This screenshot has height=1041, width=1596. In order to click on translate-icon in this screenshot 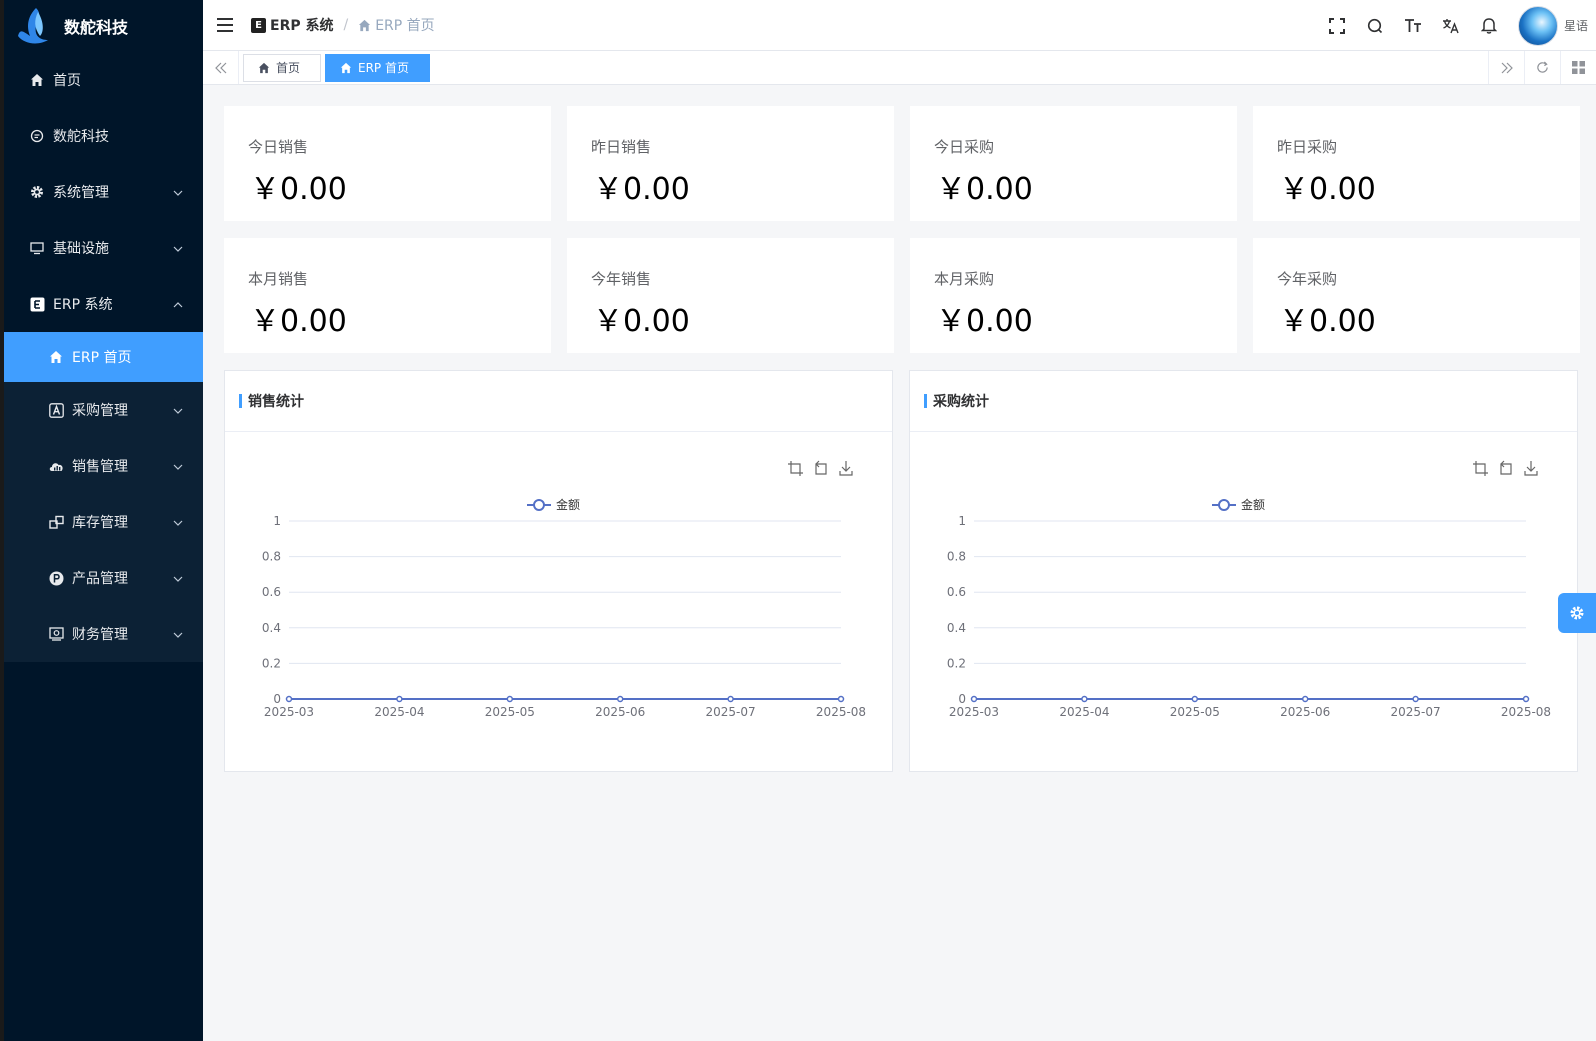, I will do `click(1451, 26)`.